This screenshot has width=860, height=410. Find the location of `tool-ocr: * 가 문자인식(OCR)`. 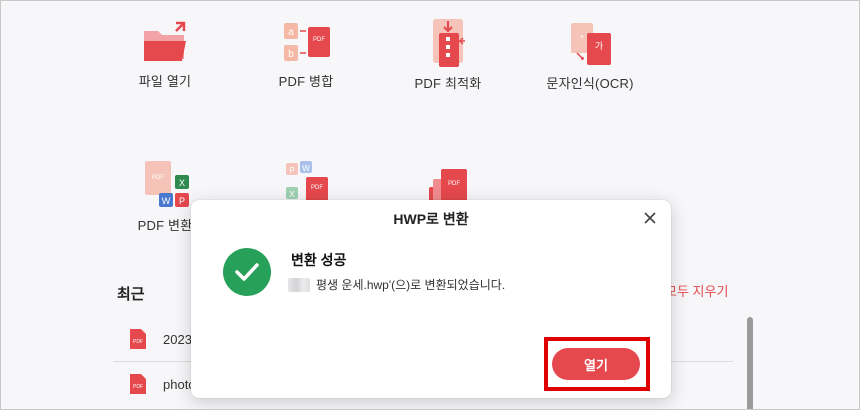

tool-ocr: * 가 문자인식(OCR) is located at coordinates (590, 55).